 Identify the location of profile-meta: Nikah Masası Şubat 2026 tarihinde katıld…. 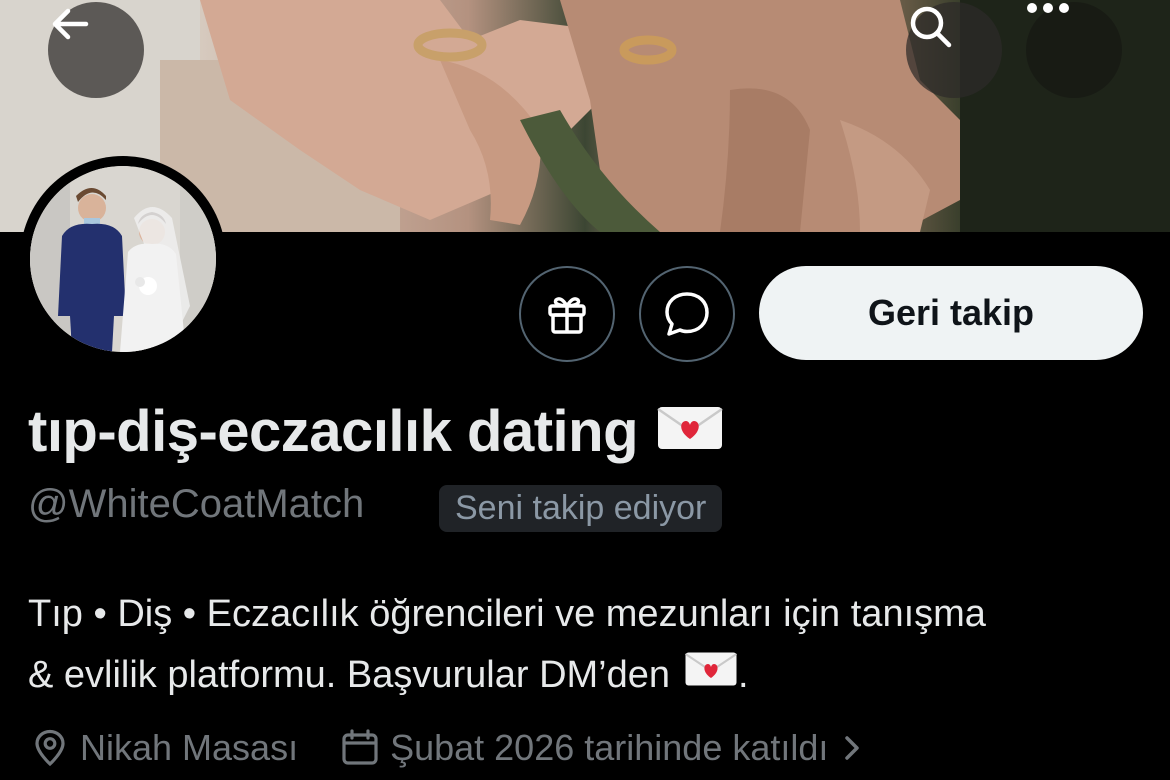
(452, 748).